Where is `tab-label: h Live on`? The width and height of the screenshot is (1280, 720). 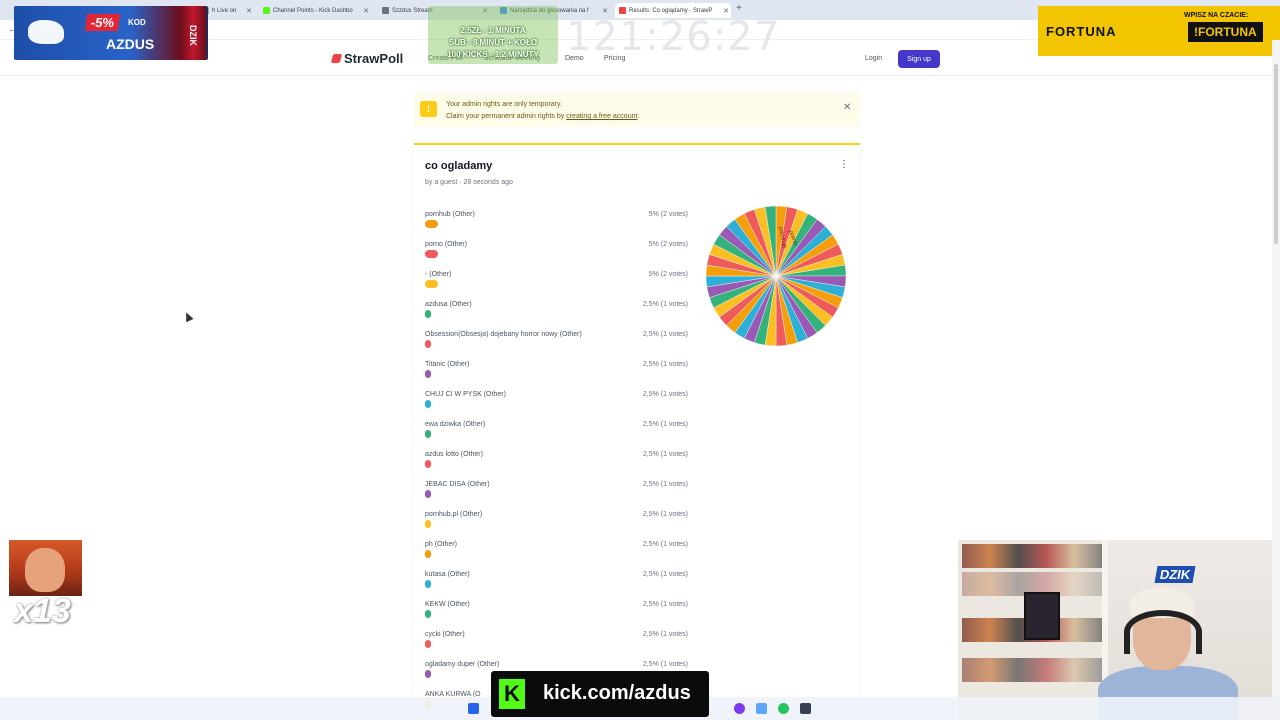
tab-label: h Live on is located at coordinates (224, 10).